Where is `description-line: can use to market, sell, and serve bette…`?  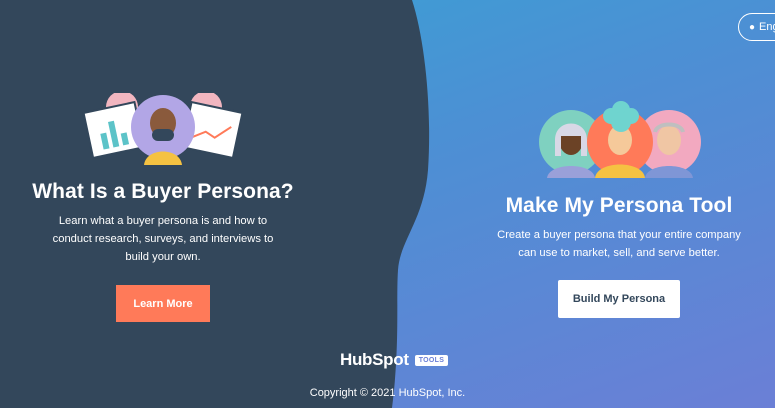 description-line: can use to market, sell, and serve bette… is located at coordinates (619, 253).